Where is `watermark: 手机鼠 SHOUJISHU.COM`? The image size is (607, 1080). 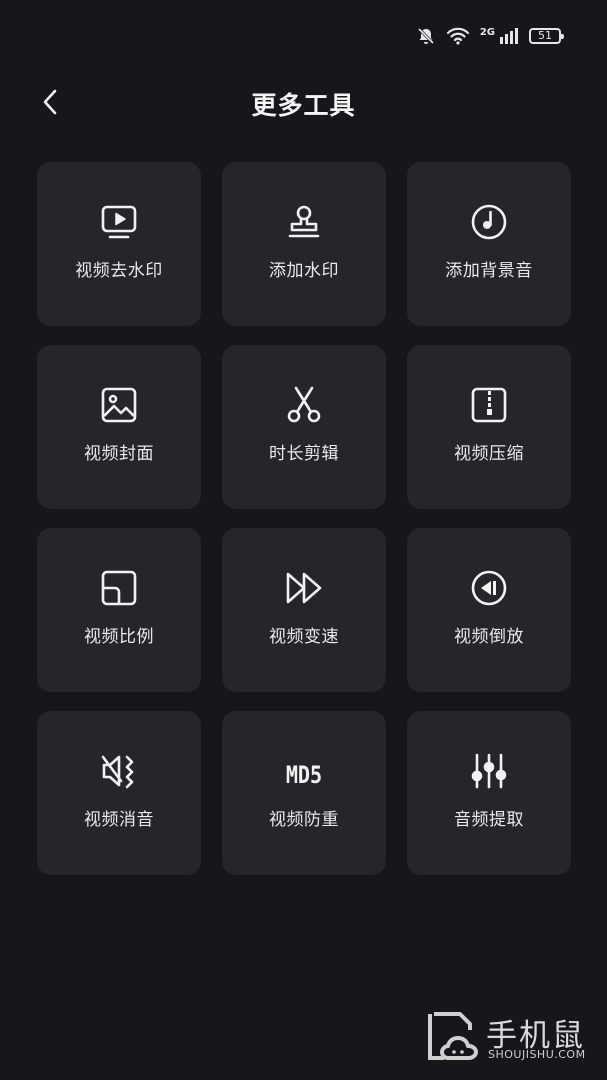
watermark: 手机鼠 SHOUJISHU.COM is located at coordinates (509, 1038).